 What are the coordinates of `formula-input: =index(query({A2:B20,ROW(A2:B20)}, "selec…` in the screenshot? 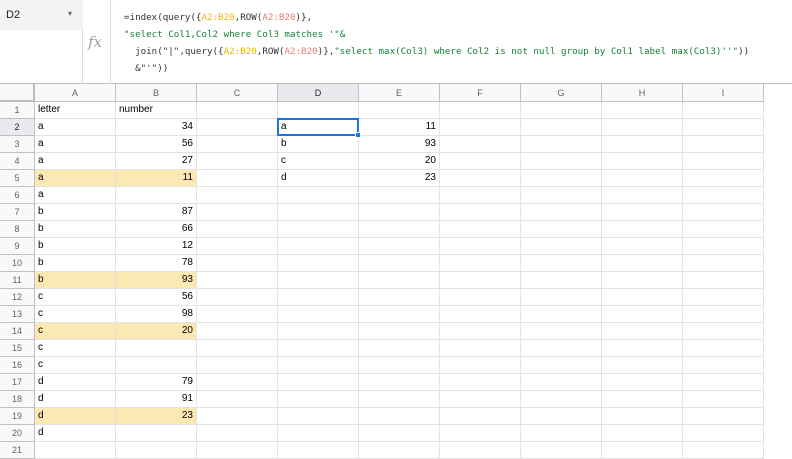 It's located at (436, 43).